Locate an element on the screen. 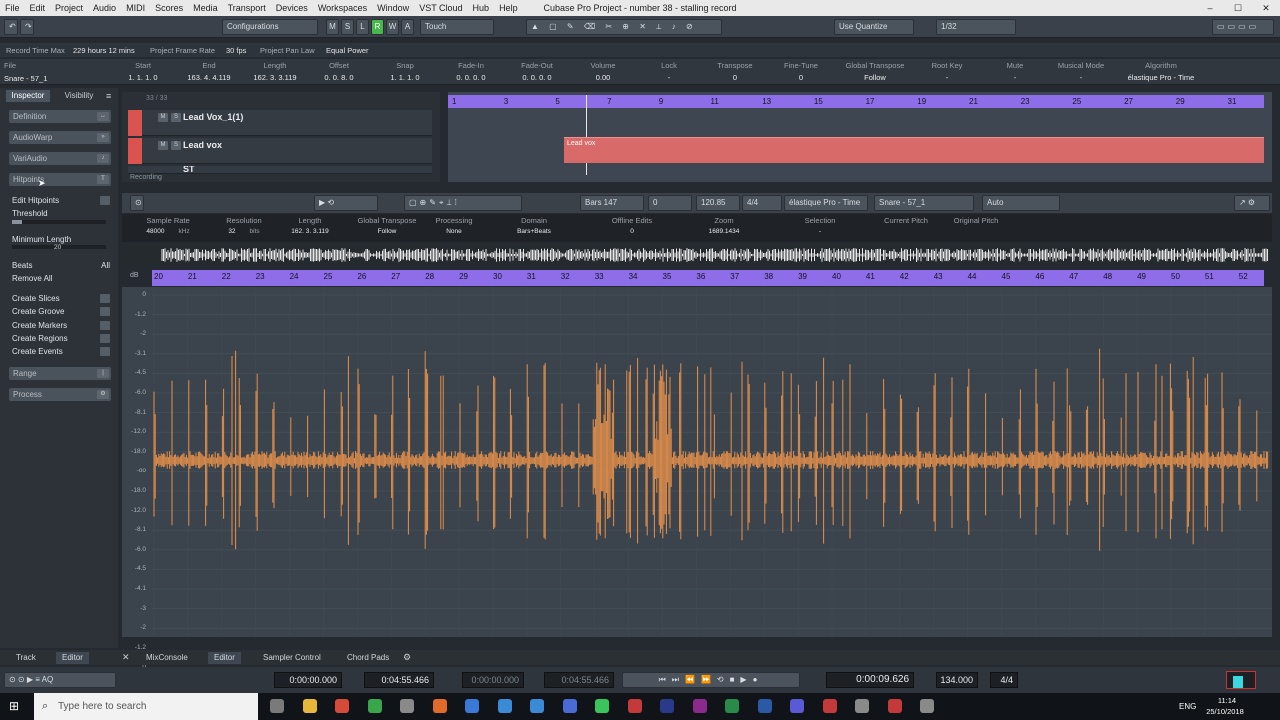 The image size is (1280, 720). menu-item-help: Help is located at coordinates (508, 8).